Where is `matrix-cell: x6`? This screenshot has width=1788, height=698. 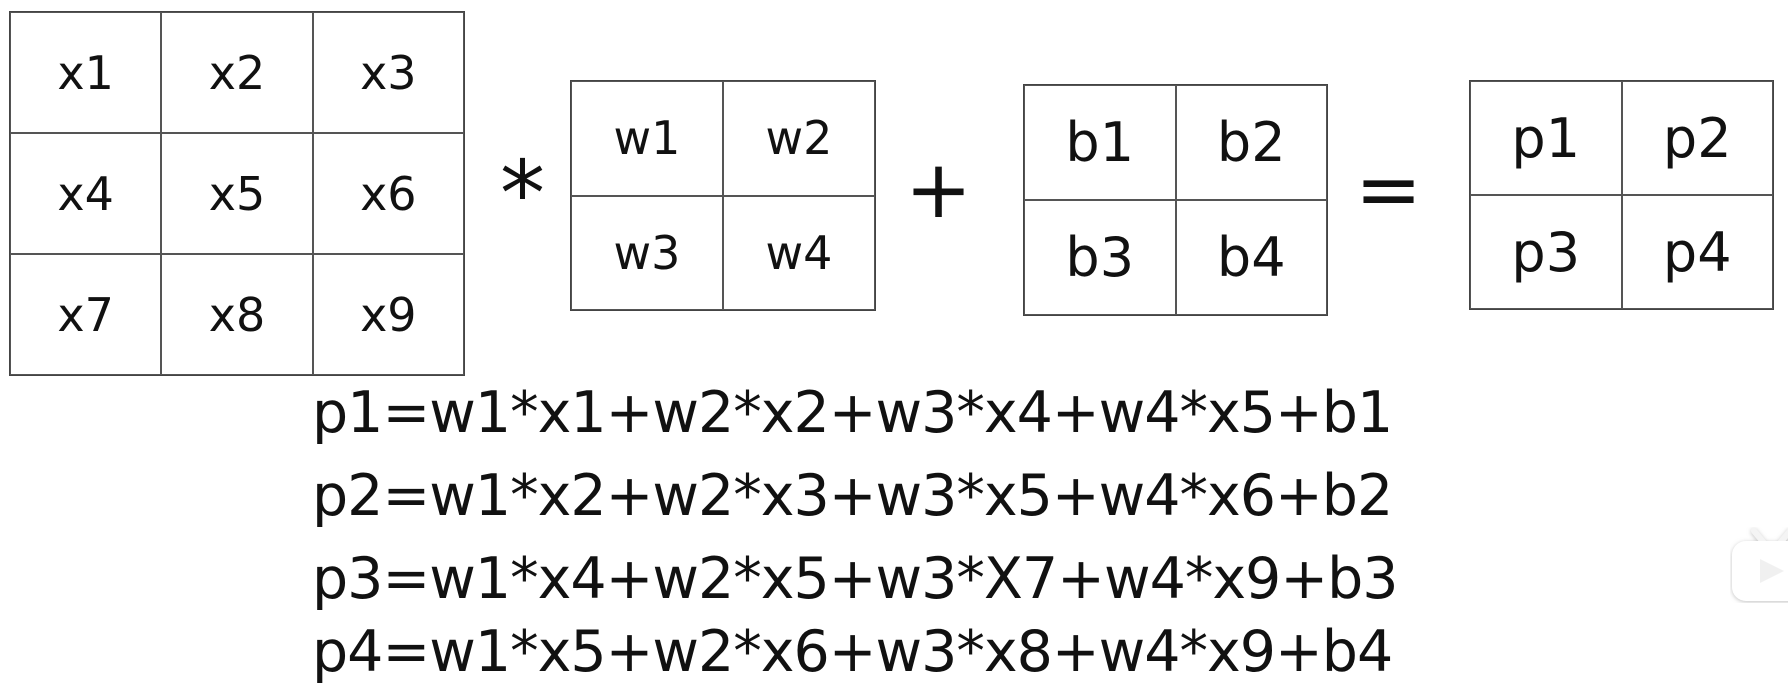 matrix-cell: x6 is located at coordinates (388, 193).